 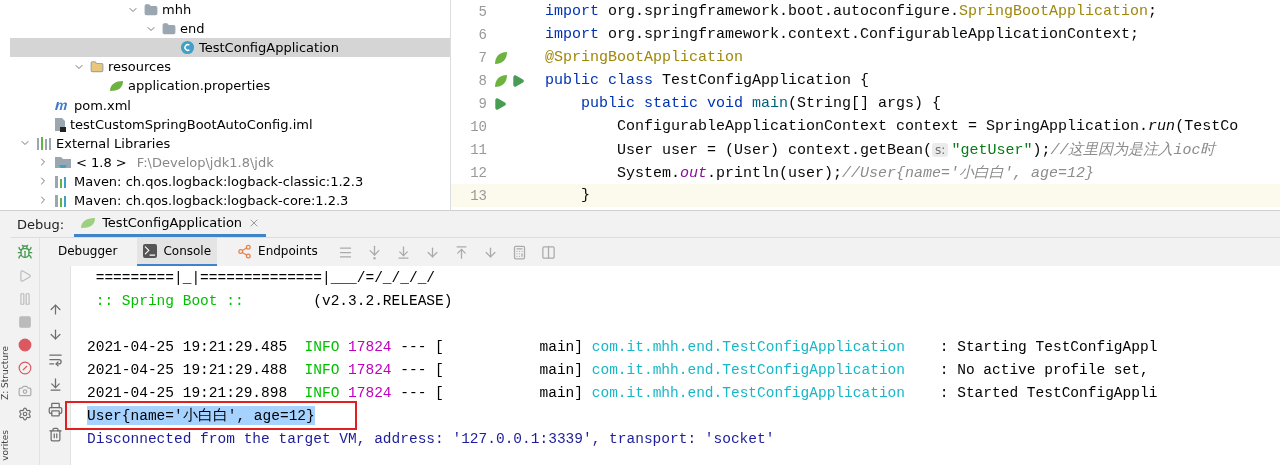 I want to click on settings-icon, so click(x=25, y=414).